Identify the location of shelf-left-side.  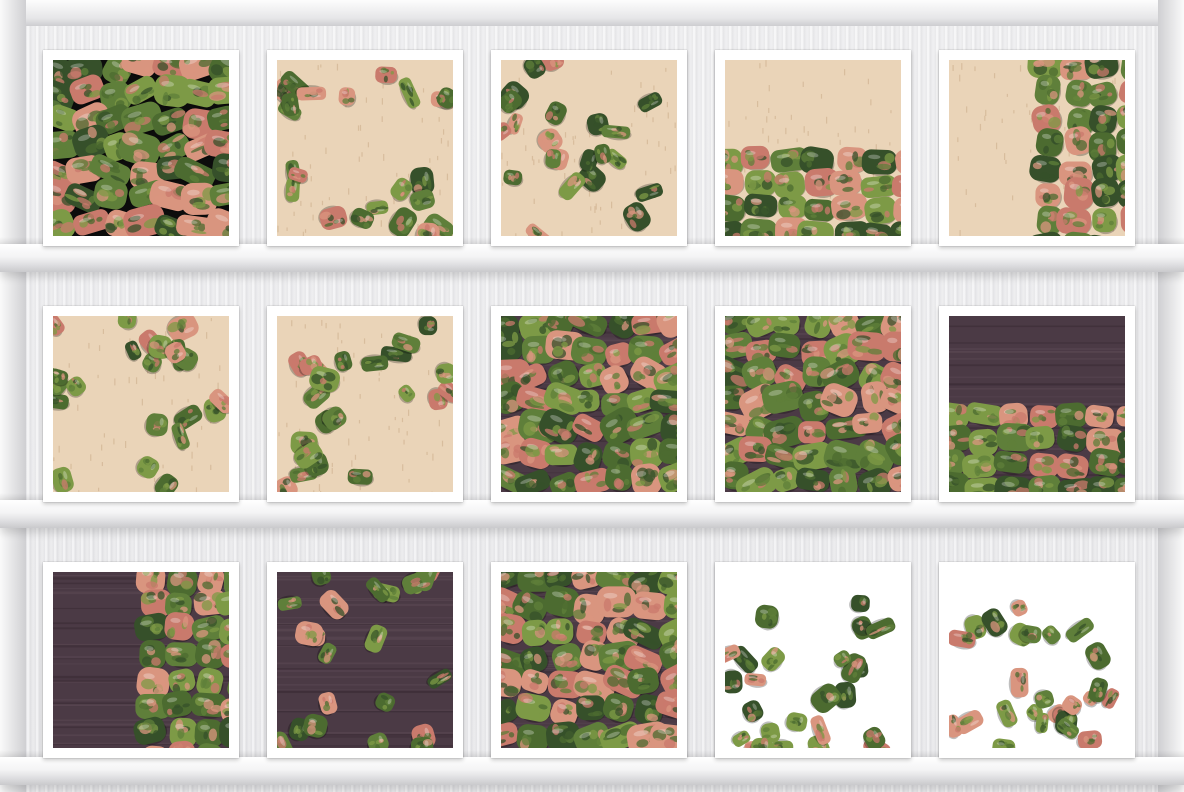
(13, 396).